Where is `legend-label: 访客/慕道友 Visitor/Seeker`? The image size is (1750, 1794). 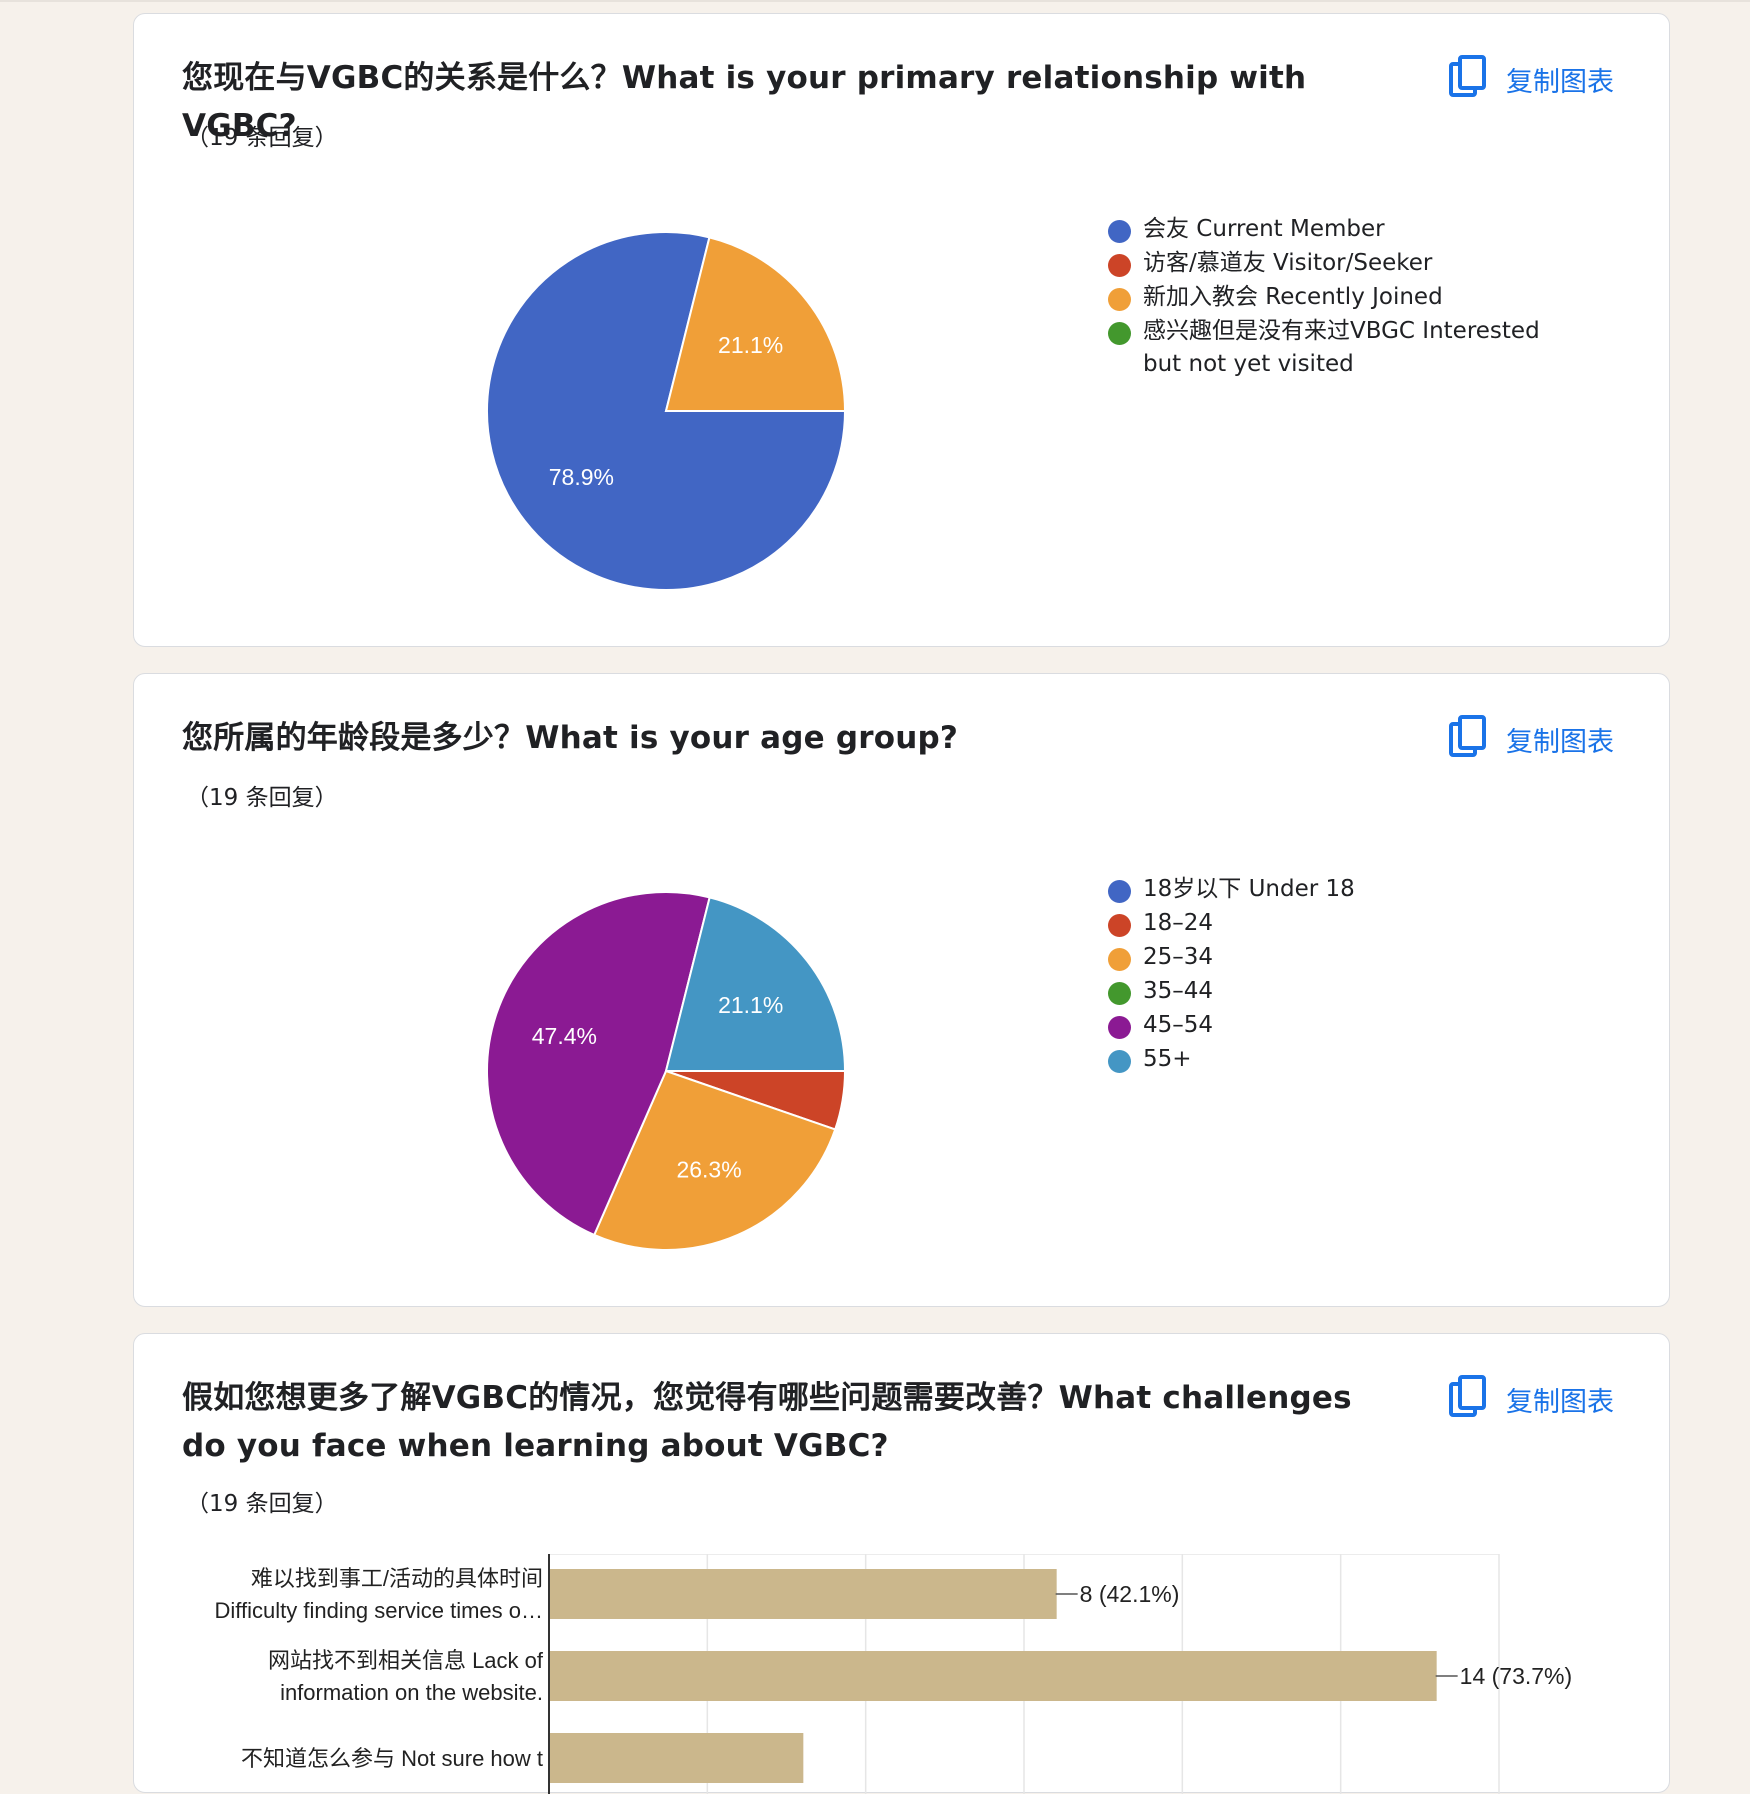 legend-label: 访客/慕道友 Visitor/Seeker is located at coordinates (1288, 263).